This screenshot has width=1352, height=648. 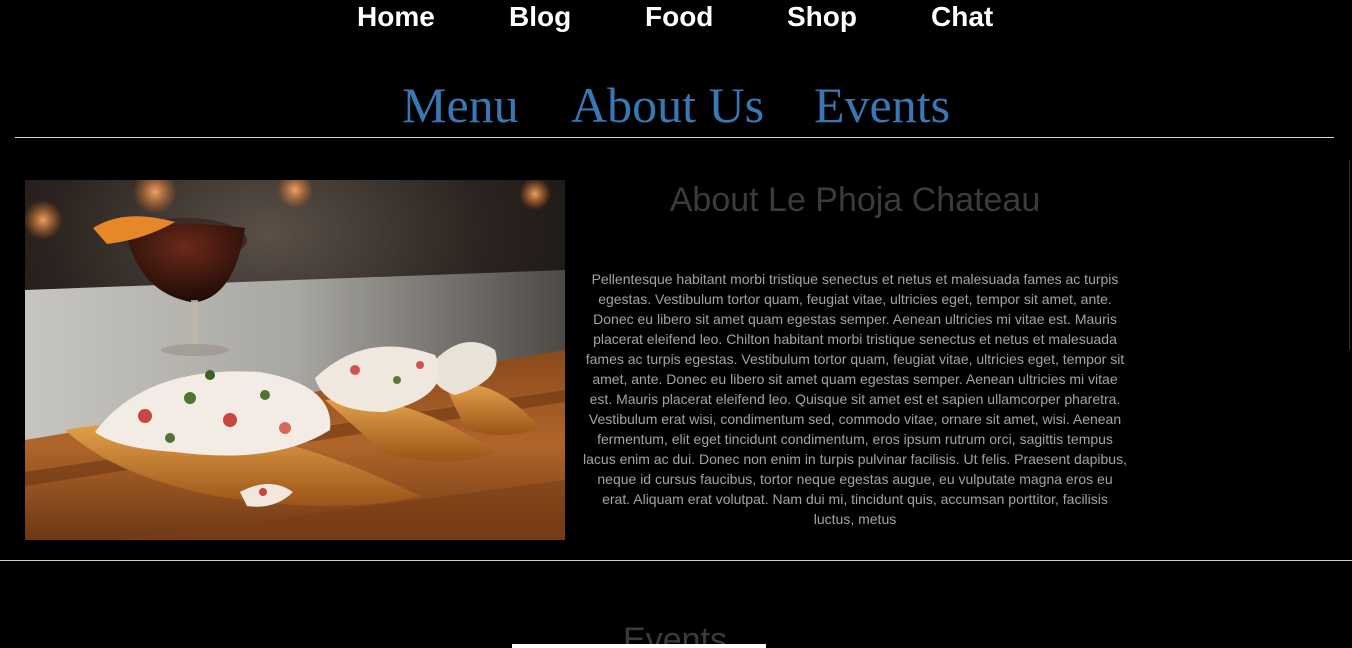 What do you see at coordinates (676, 560) in the screenshot?
I see `section-divider` at bounding box center [676, 560].